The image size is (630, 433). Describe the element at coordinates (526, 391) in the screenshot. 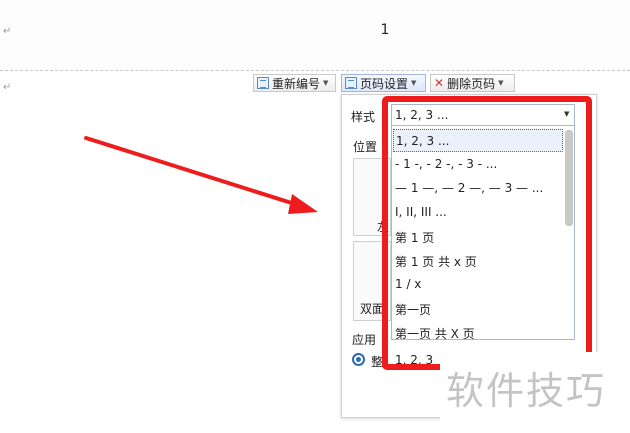

I see `watermark-text: 软件技巧` at that location.